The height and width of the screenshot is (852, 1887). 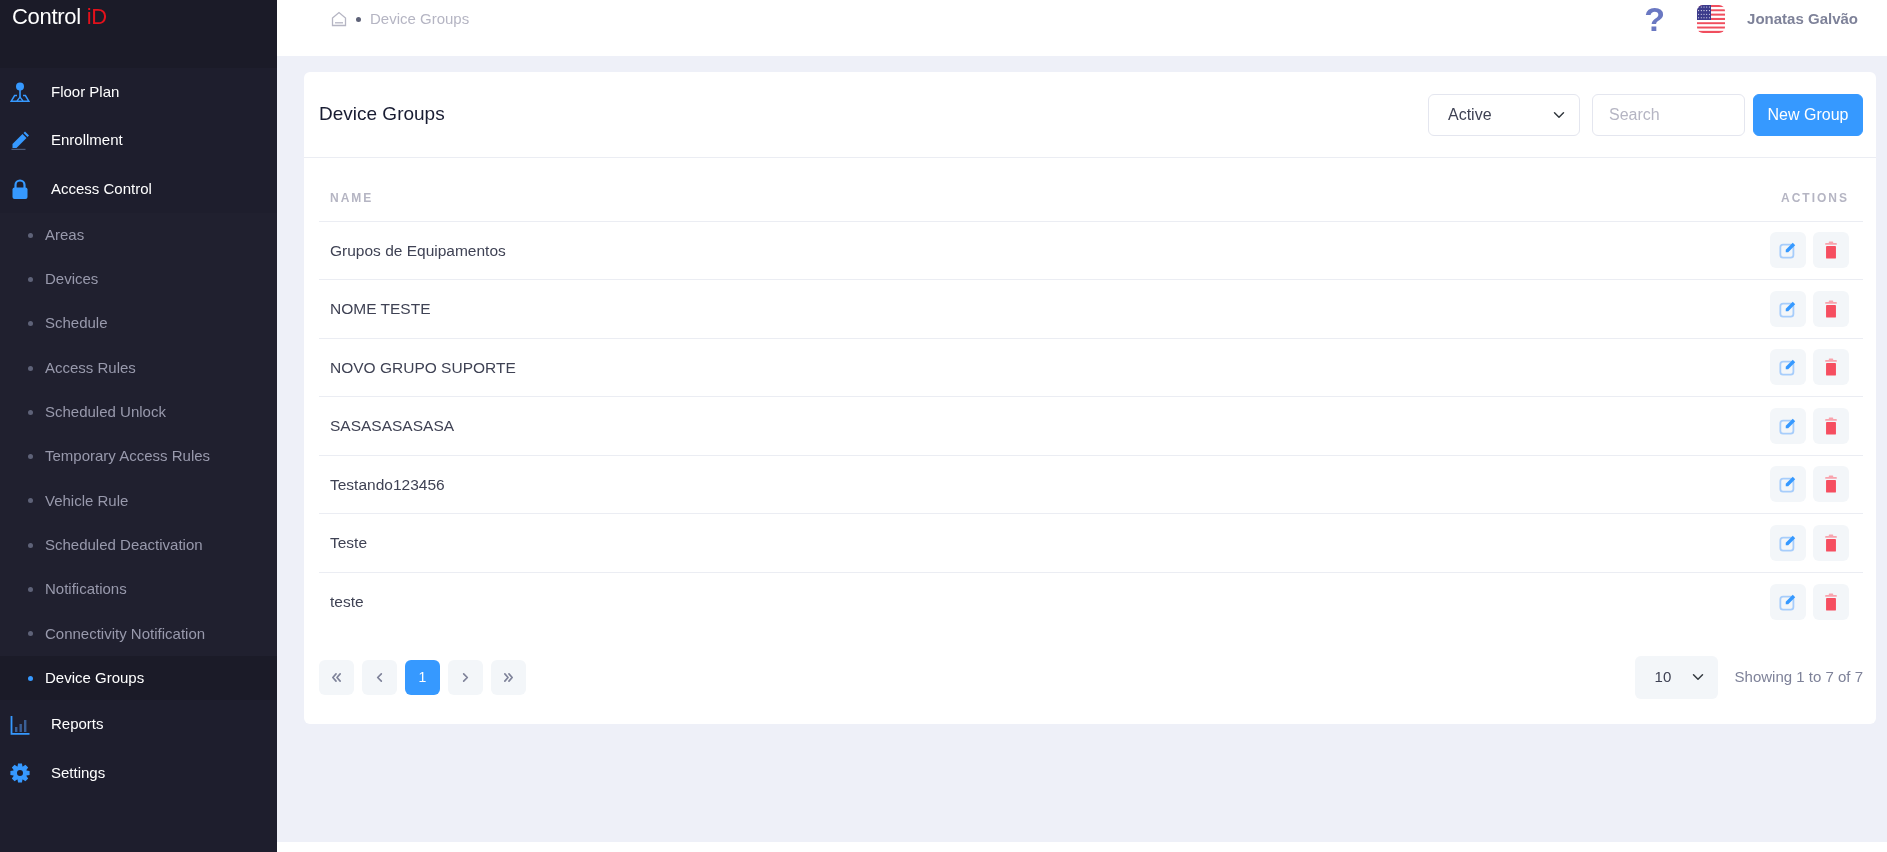 I want to click on double-chevron-left-icon, so click(x=336, y=677).